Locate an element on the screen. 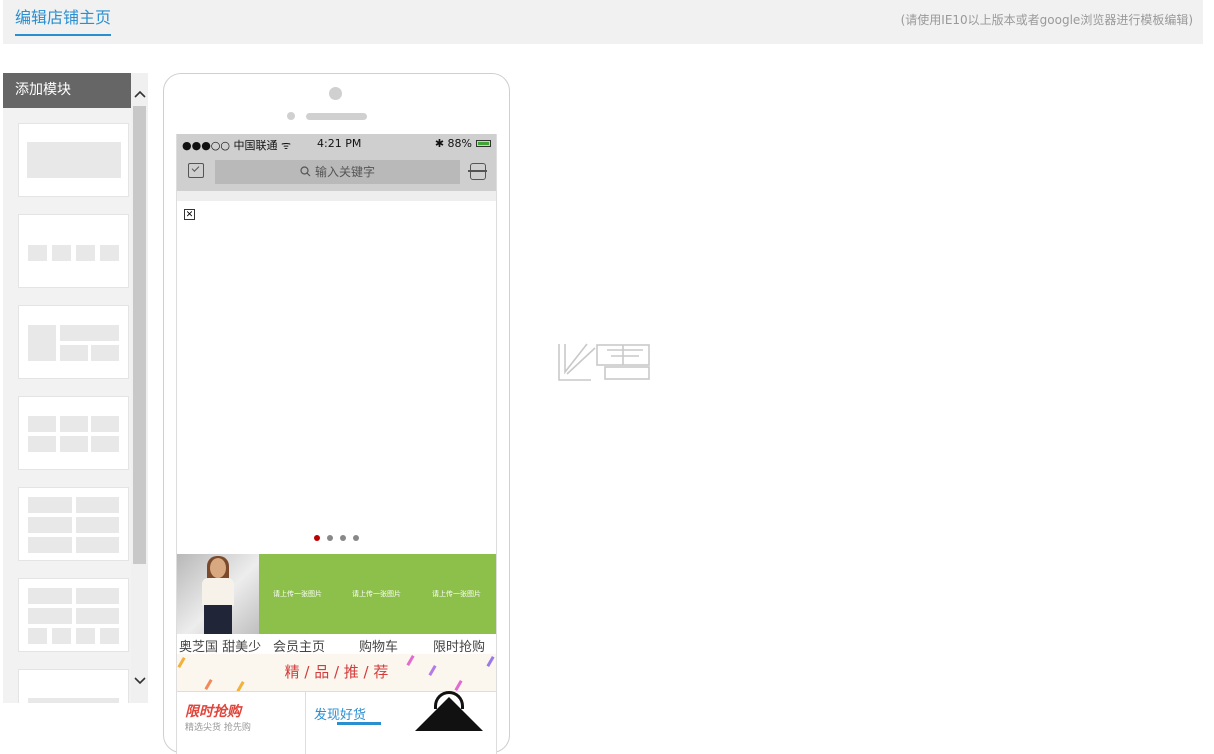 This screenshot has height=754, width=1214. quick-nav-labels: 奥芝国 甜美少 会员主页 购物车 限时抢购 is located at coordinates (336, 644).